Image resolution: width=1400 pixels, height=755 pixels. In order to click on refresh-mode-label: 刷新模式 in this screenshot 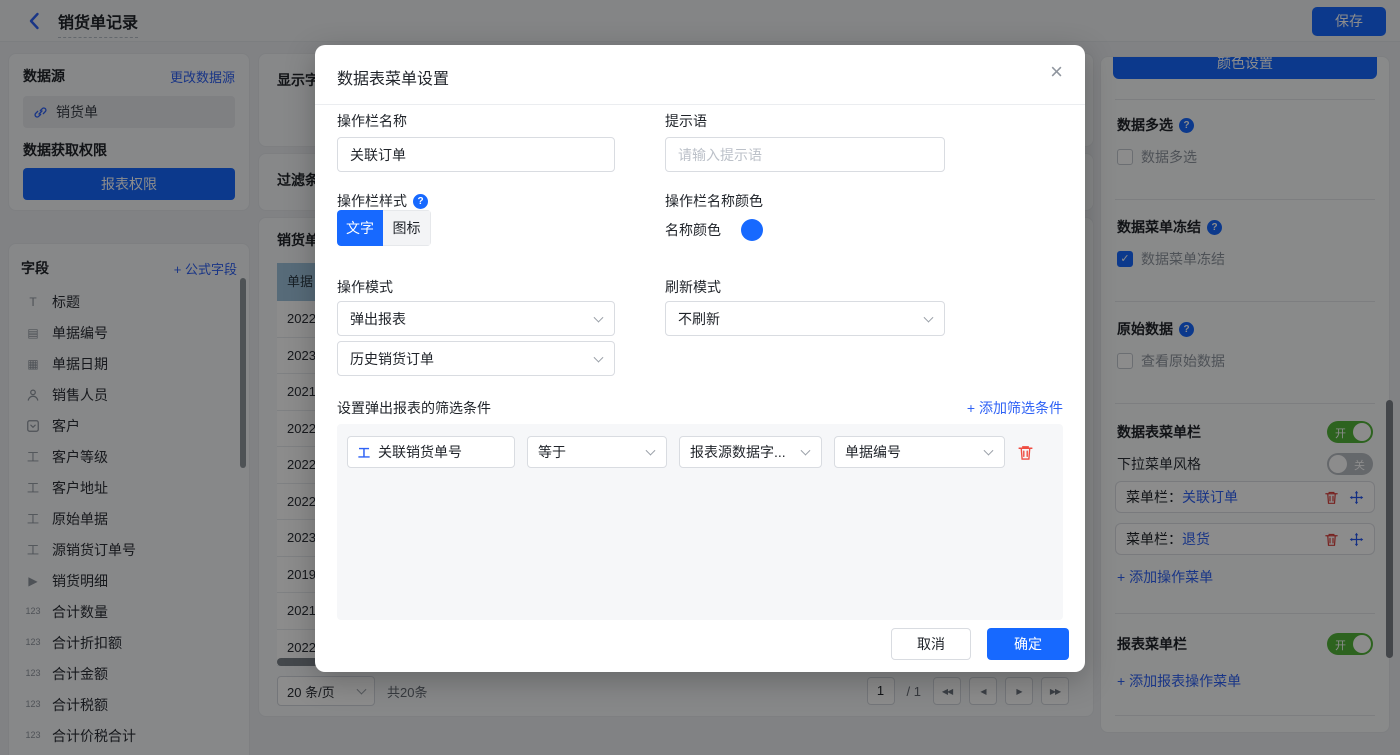, I will do `click(693, 287)`.